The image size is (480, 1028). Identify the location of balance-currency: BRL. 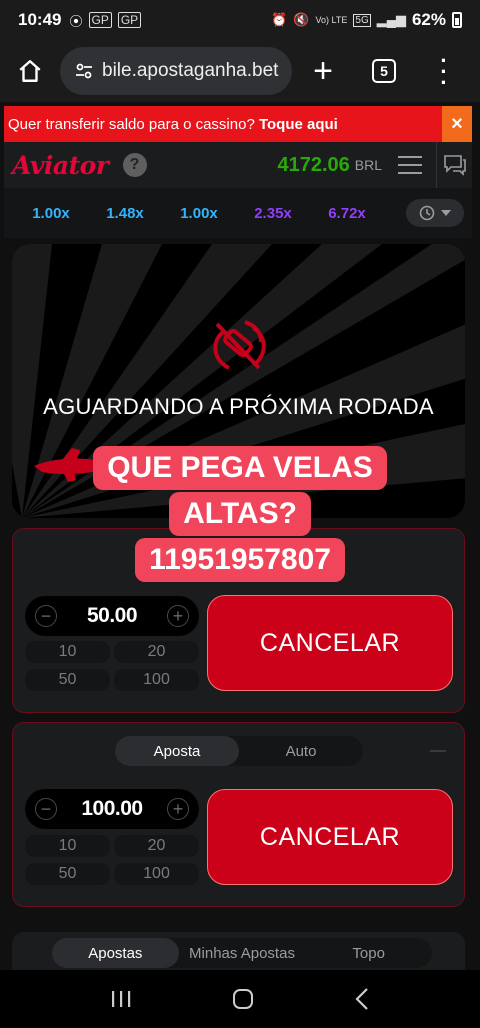
(368, 165).